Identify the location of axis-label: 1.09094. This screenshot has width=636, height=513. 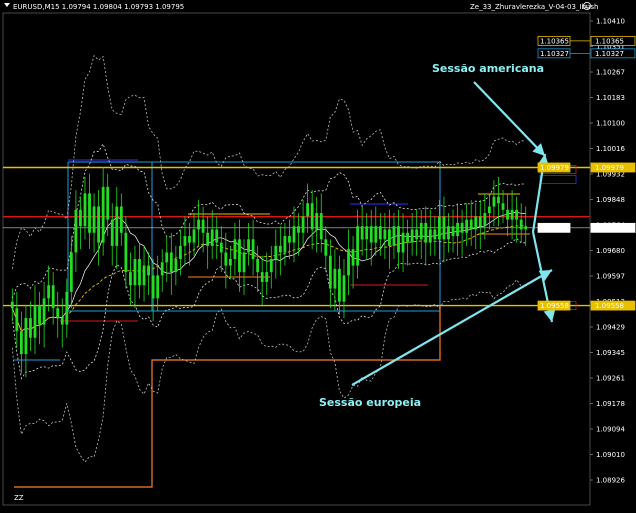
(610, 430).